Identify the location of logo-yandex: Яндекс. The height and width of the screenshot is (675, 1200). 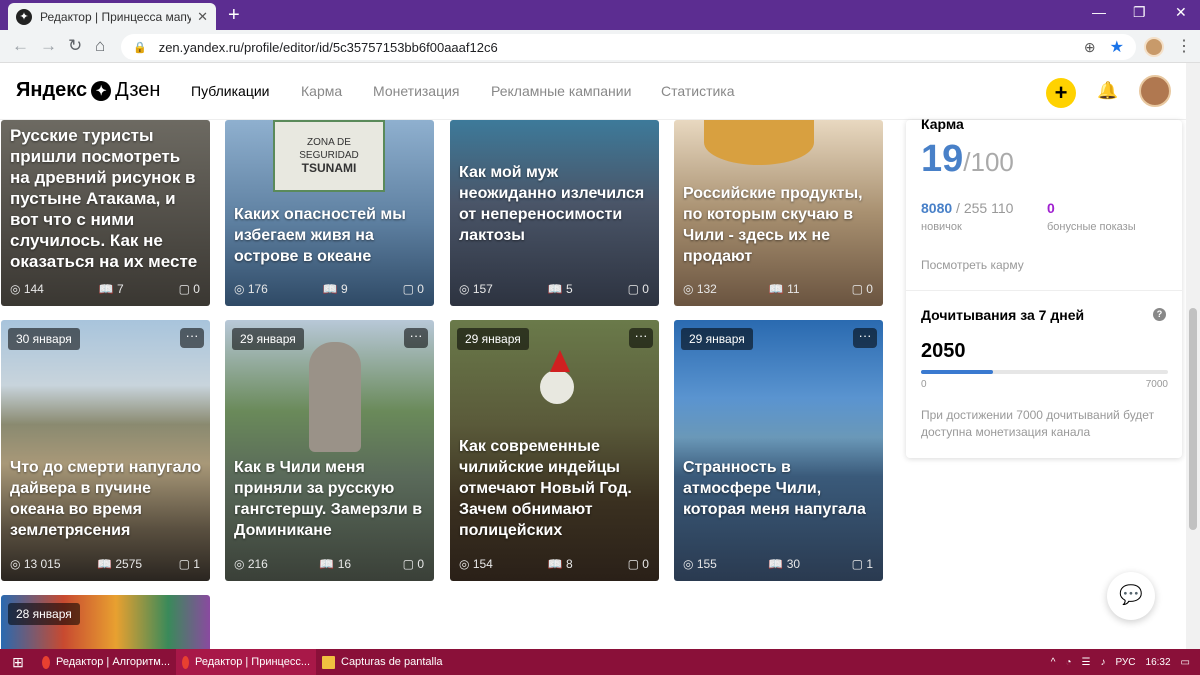
(52, 90).